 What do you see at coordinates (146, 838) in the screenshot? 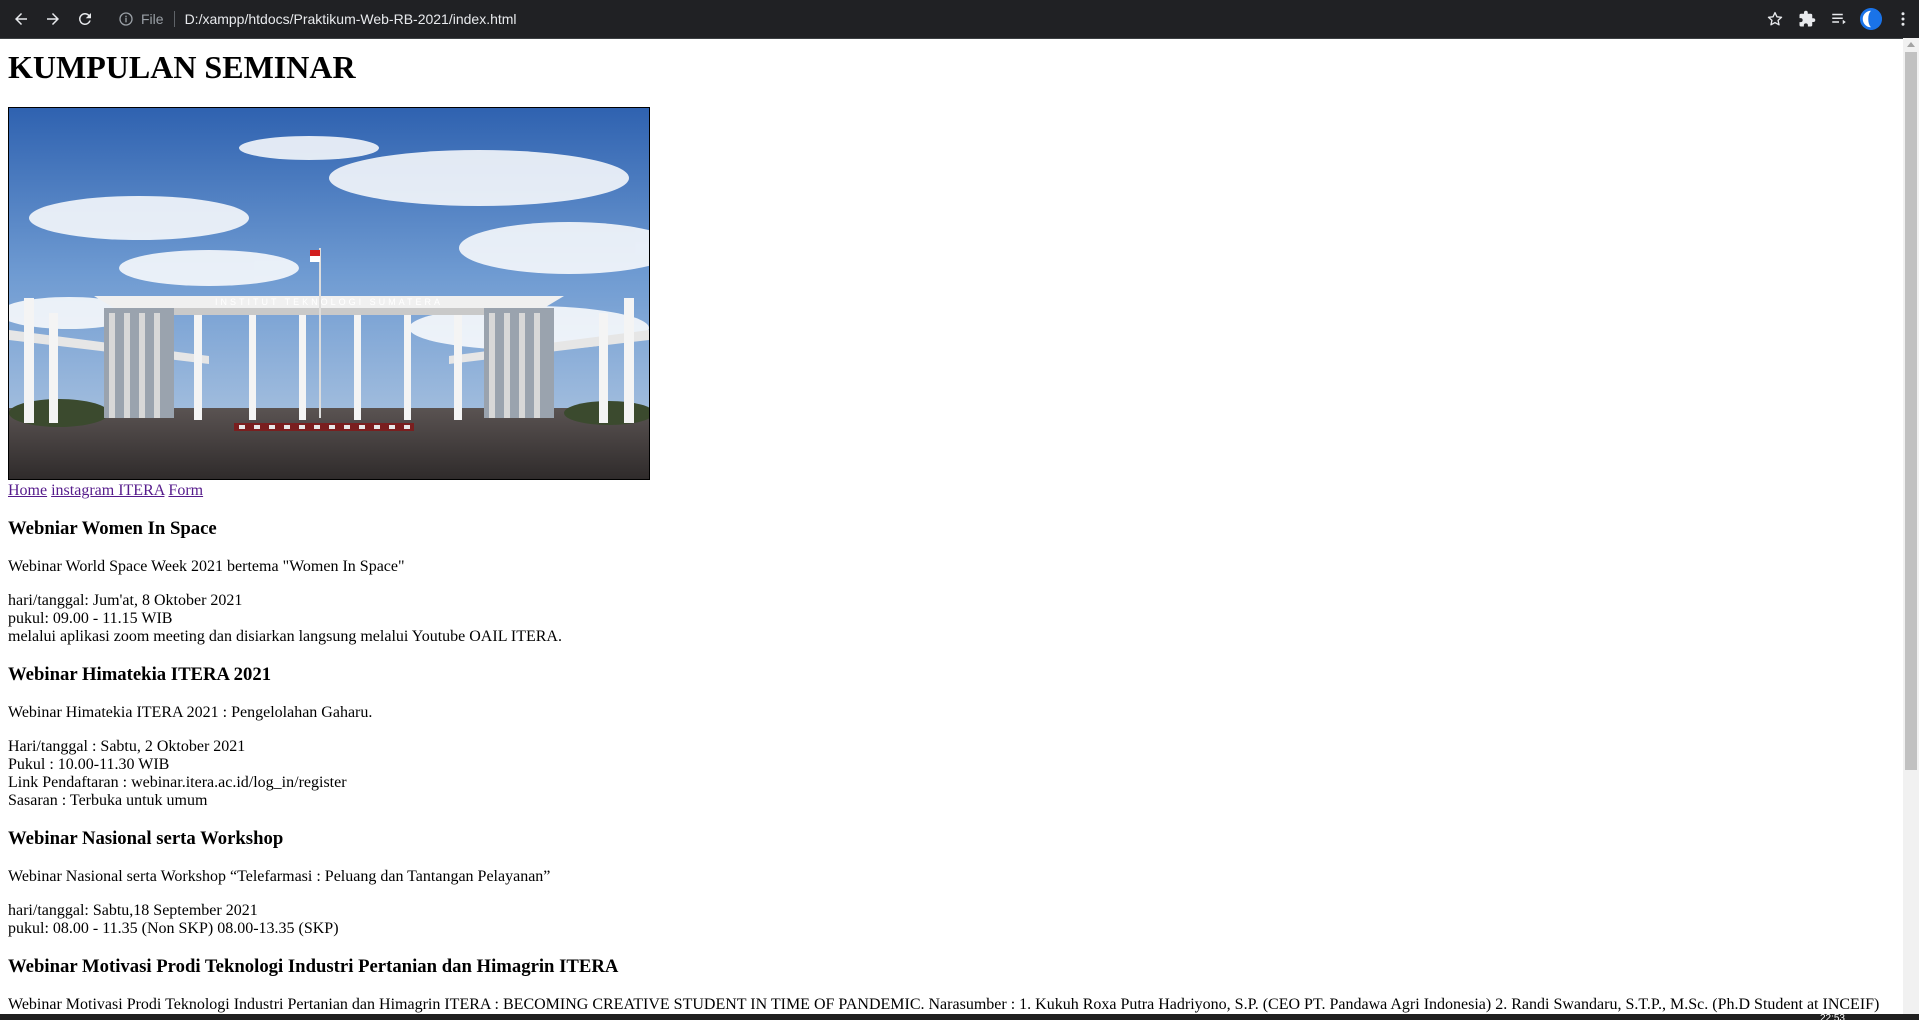
I see `seminar-heading: Webinar Nasional serta Workshop` at bounding box center [146, 838].